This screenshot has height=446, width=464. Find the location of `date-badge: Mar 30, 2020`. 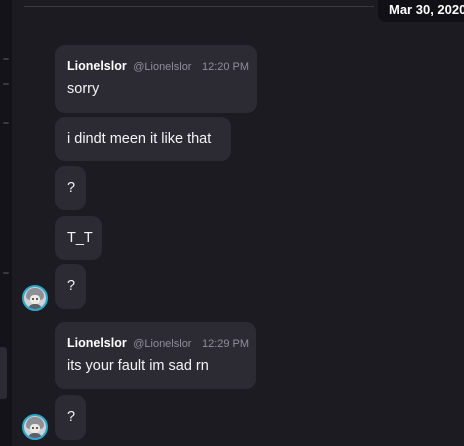

date-badge: Mar 30, 2020 is located at coordinates (421, 11).